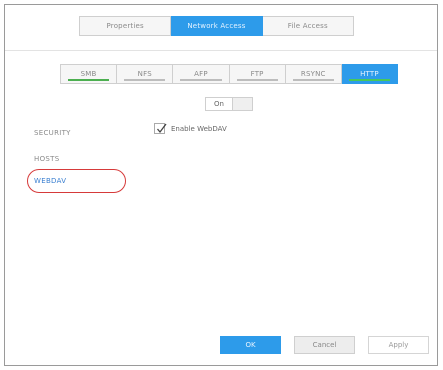 Image resolution: width=443 pixels, height=370 pixels. Describe the element at coordinates (219, 104) in the screenshot. I see `toggle-label: On` at that location.